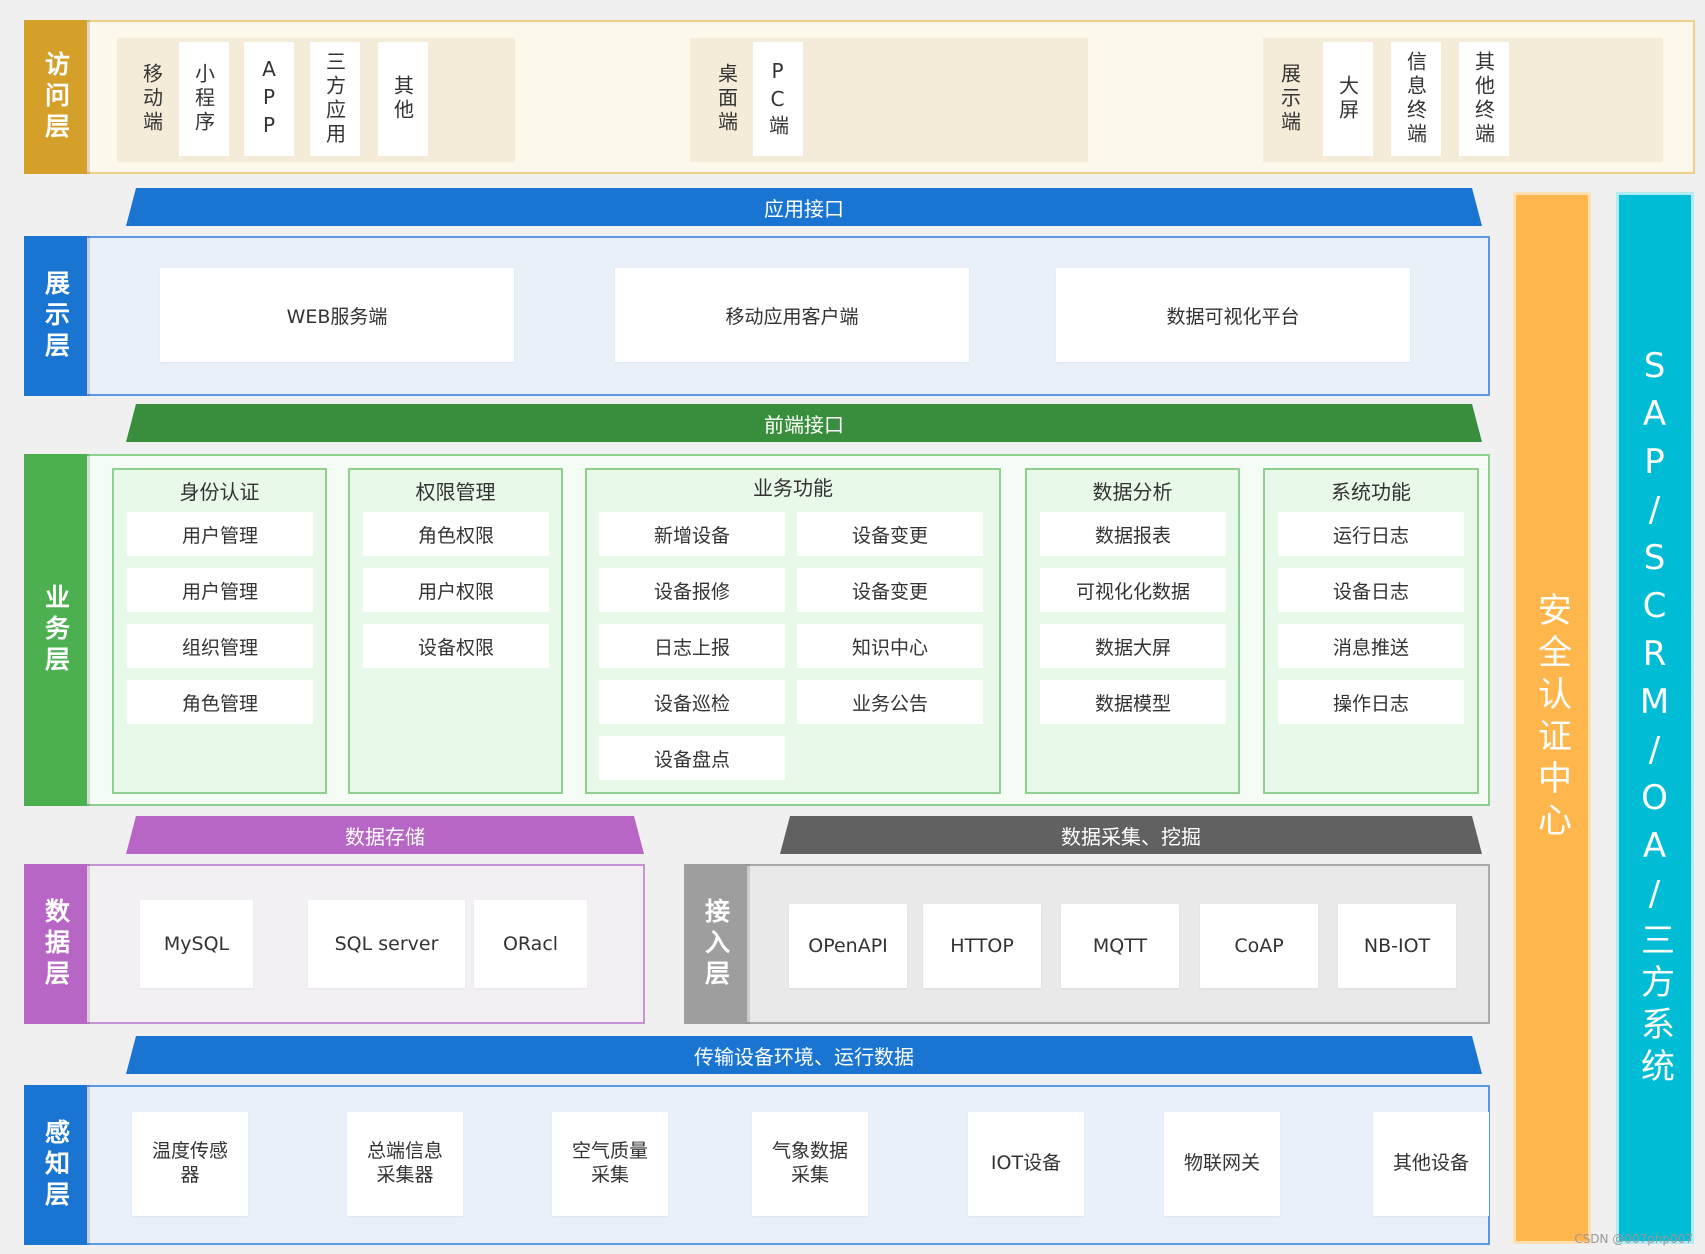 This screenshot has width=1705, height=1254. I want to click on business-layer-label: 业务层, so click(57, 630).